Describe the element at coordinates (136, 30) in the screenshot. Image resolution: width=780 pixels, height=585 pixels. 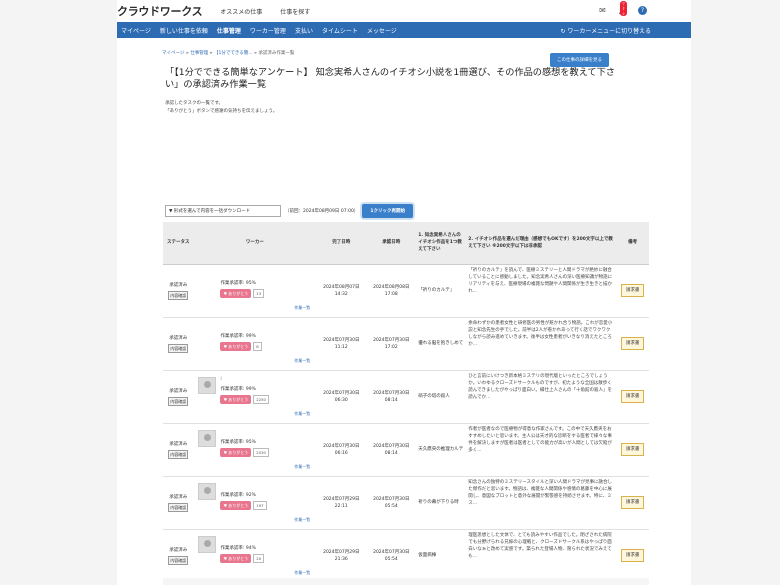
I see `nav-mypage: マイページ` at that location.